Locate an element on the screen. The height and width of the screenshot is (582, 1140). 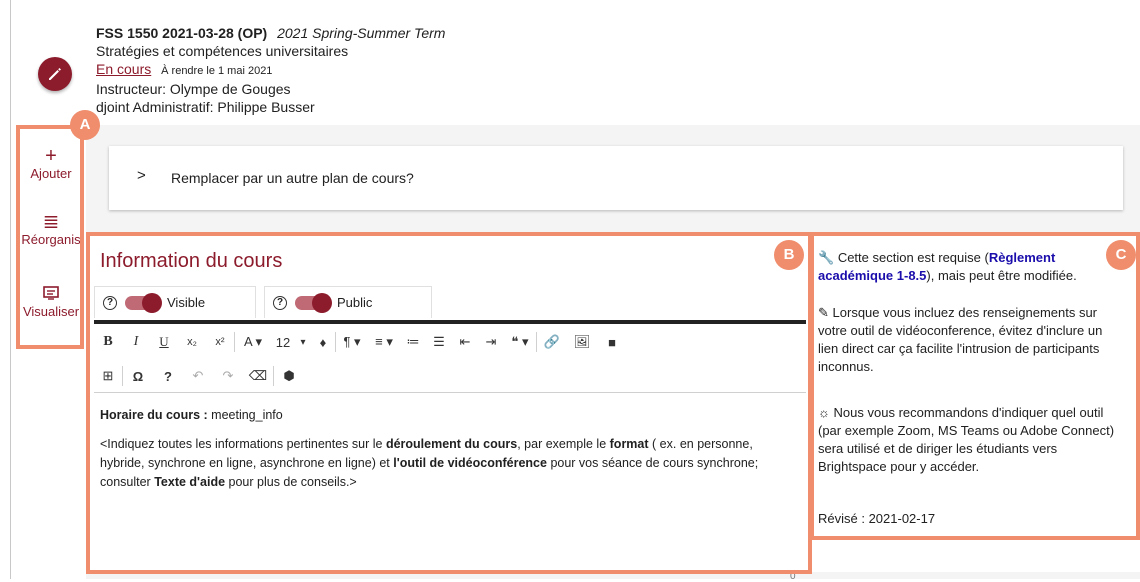
status-link: En cours is located at coordinates (123, 69).